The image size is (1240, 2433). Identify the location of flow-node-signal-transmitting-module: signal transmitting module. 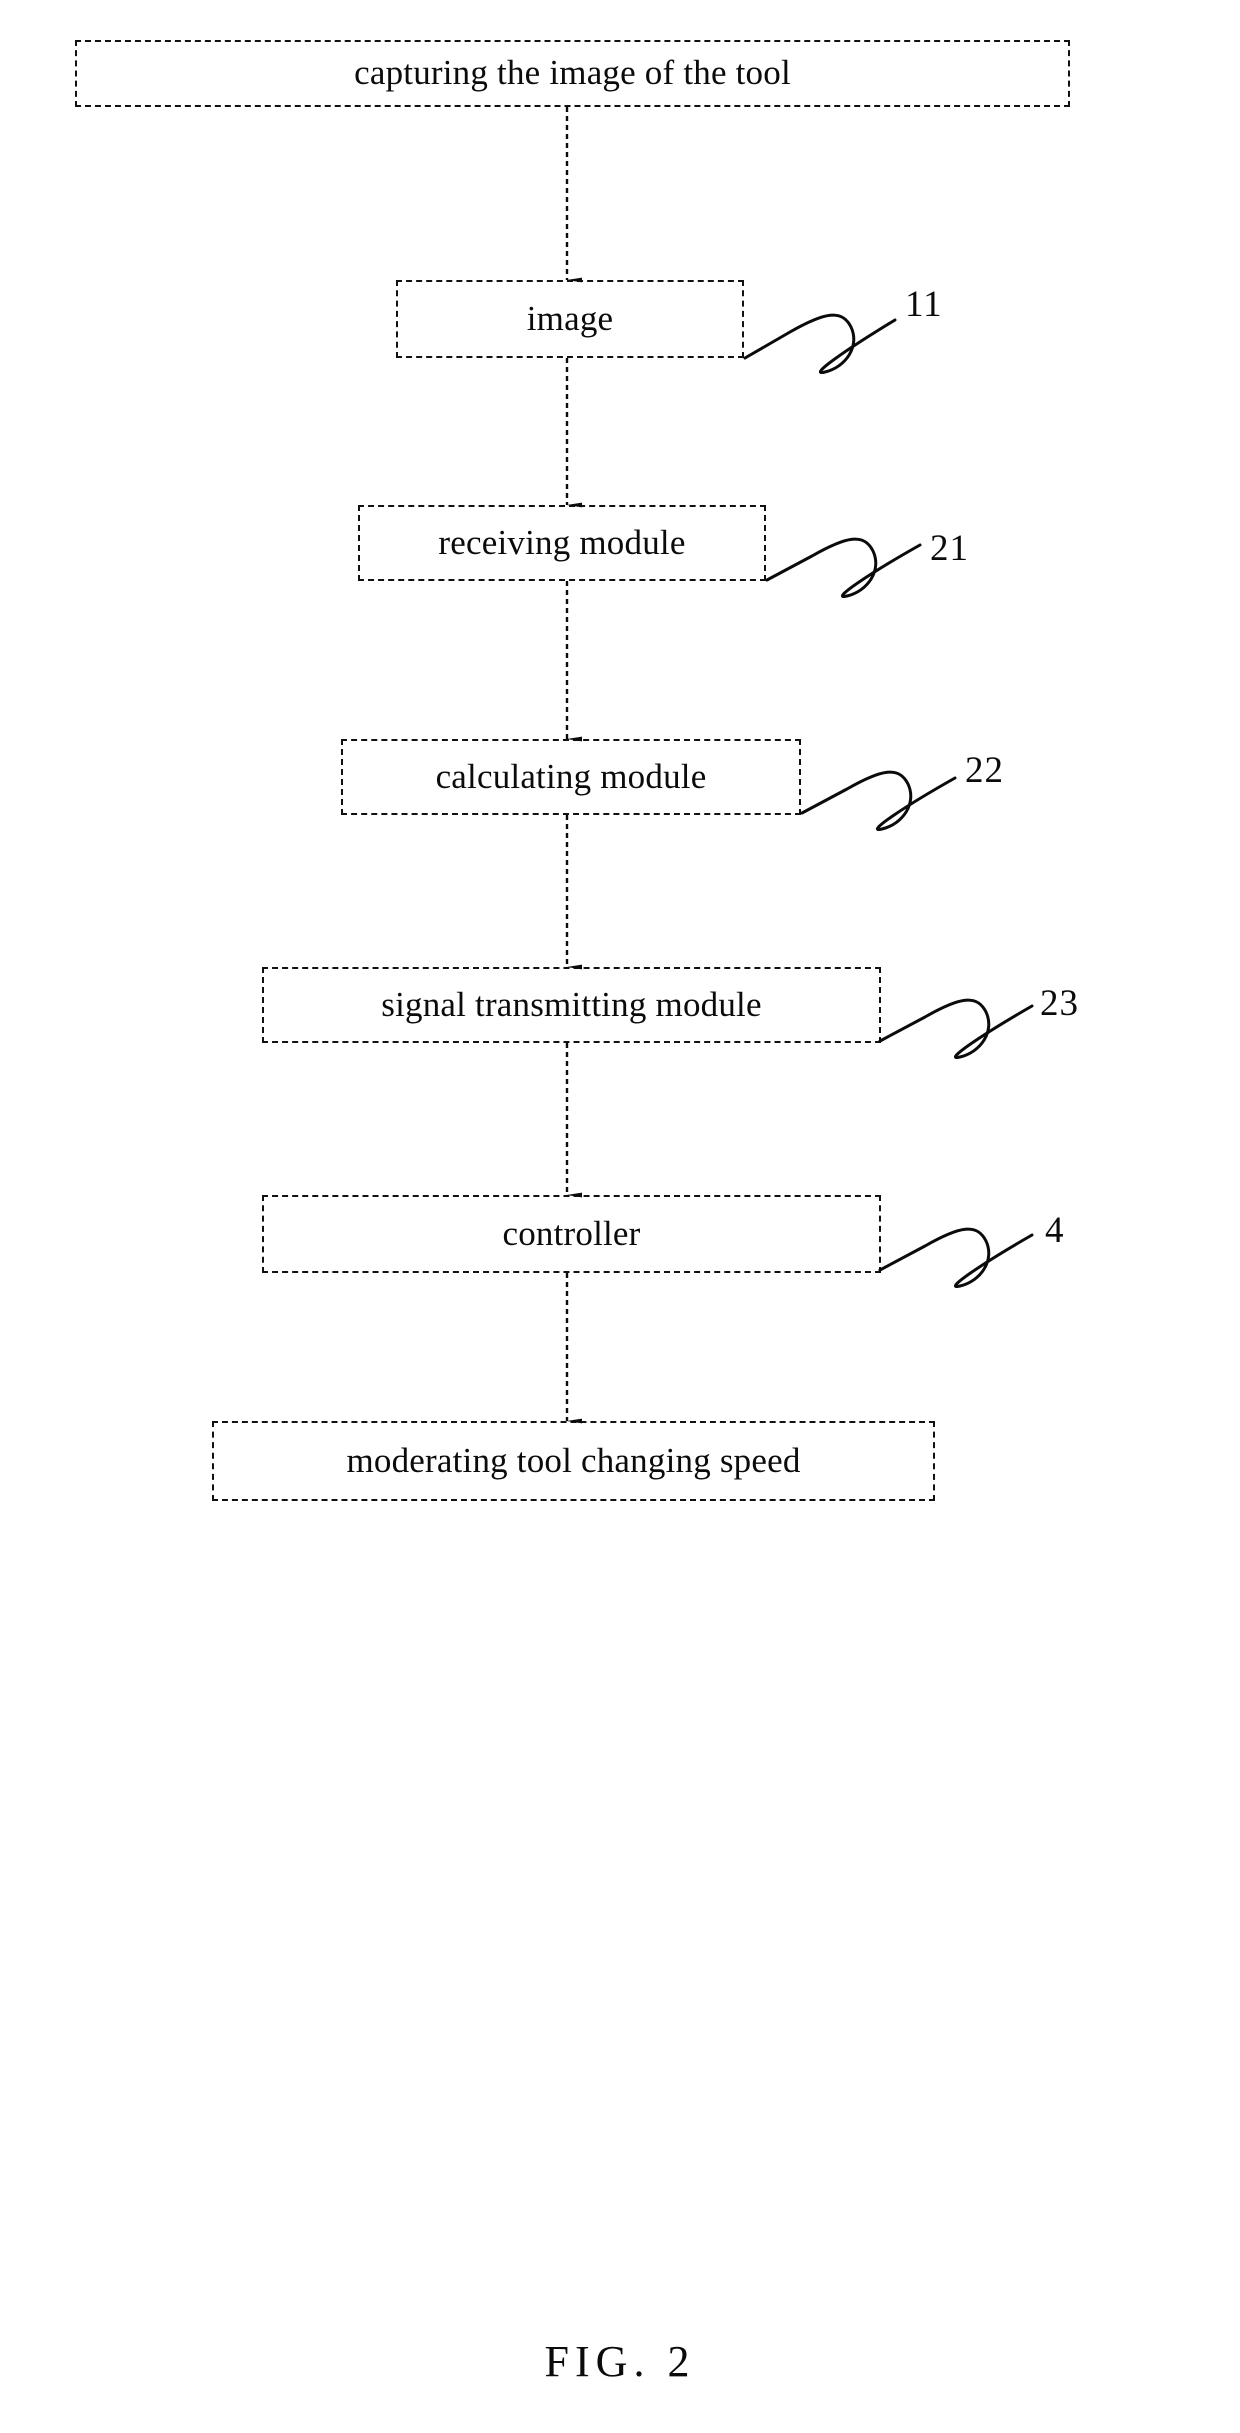
(571, 1005).